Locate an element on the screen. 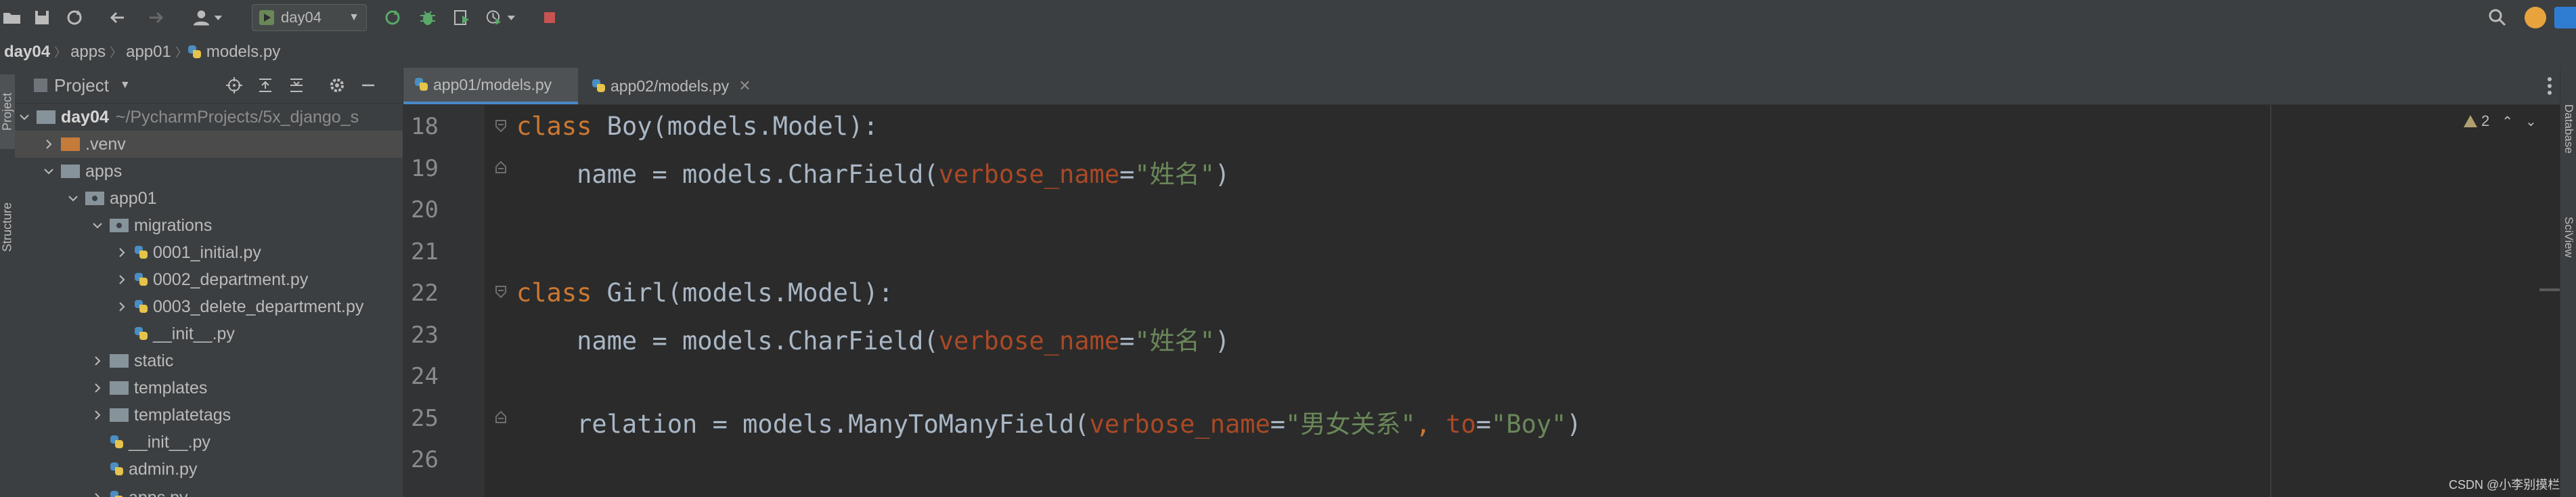  refresh-icon is located at coordinates (74, 17).